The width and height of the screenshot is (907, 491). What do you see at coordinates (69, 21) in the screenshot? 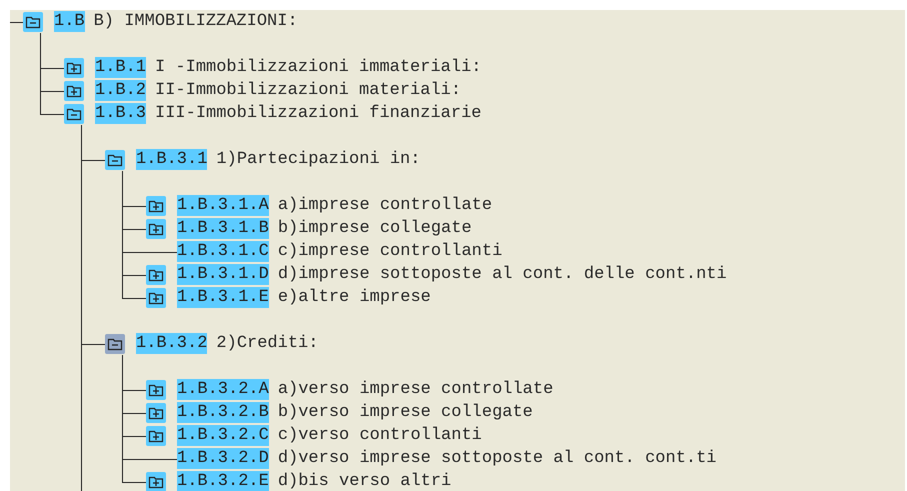
I see `node-code: 1.B` at bounding box center [69, 21].